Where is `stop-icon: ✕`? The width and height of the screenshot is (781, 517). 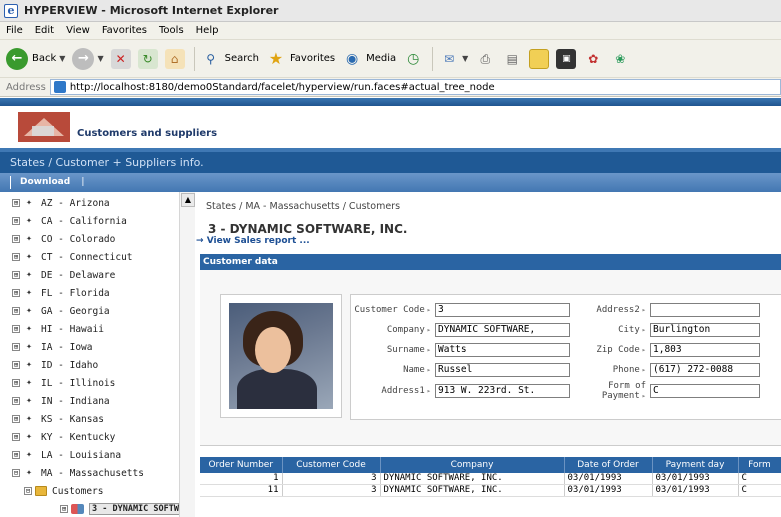
stop-icon: ✕ is located at coordinates (120, 58).